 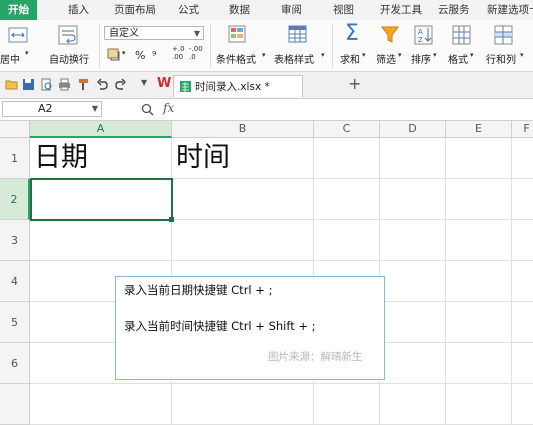 I want to click on column-header-a: A, so click(x=101, y=129).